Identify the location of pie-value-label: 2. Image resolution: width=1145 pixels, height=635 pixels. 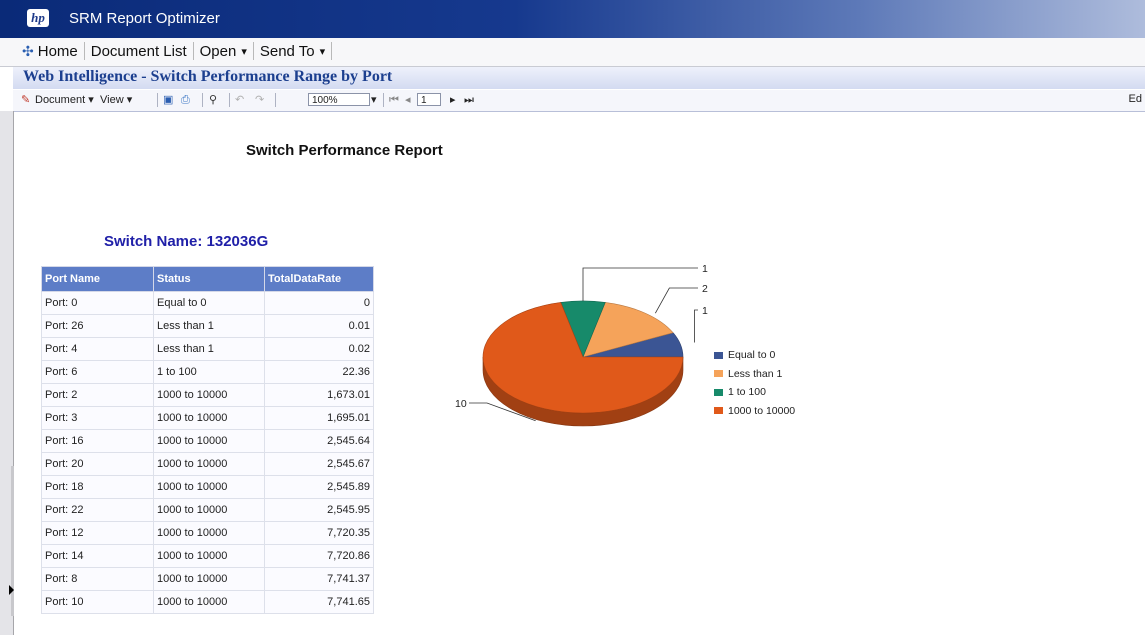
(705, 289).